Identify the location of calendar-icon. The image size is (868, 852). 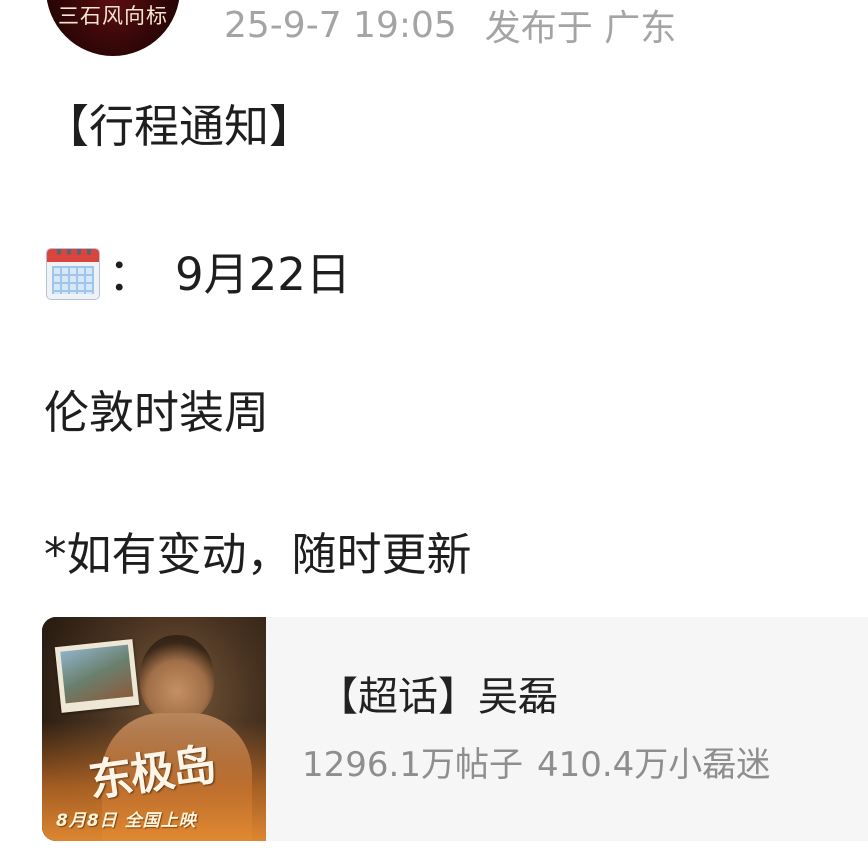
(73, 274).